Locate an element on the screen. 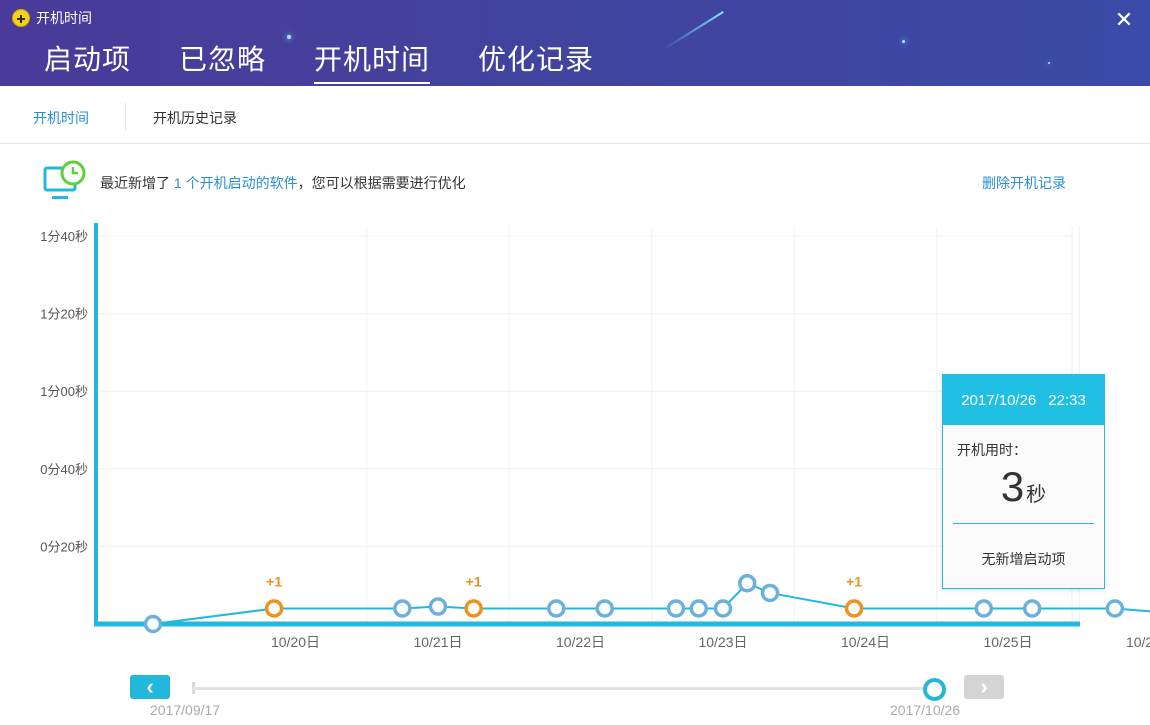  subtab-boot-time: 开机时间 is located at coordinates (61, 118).